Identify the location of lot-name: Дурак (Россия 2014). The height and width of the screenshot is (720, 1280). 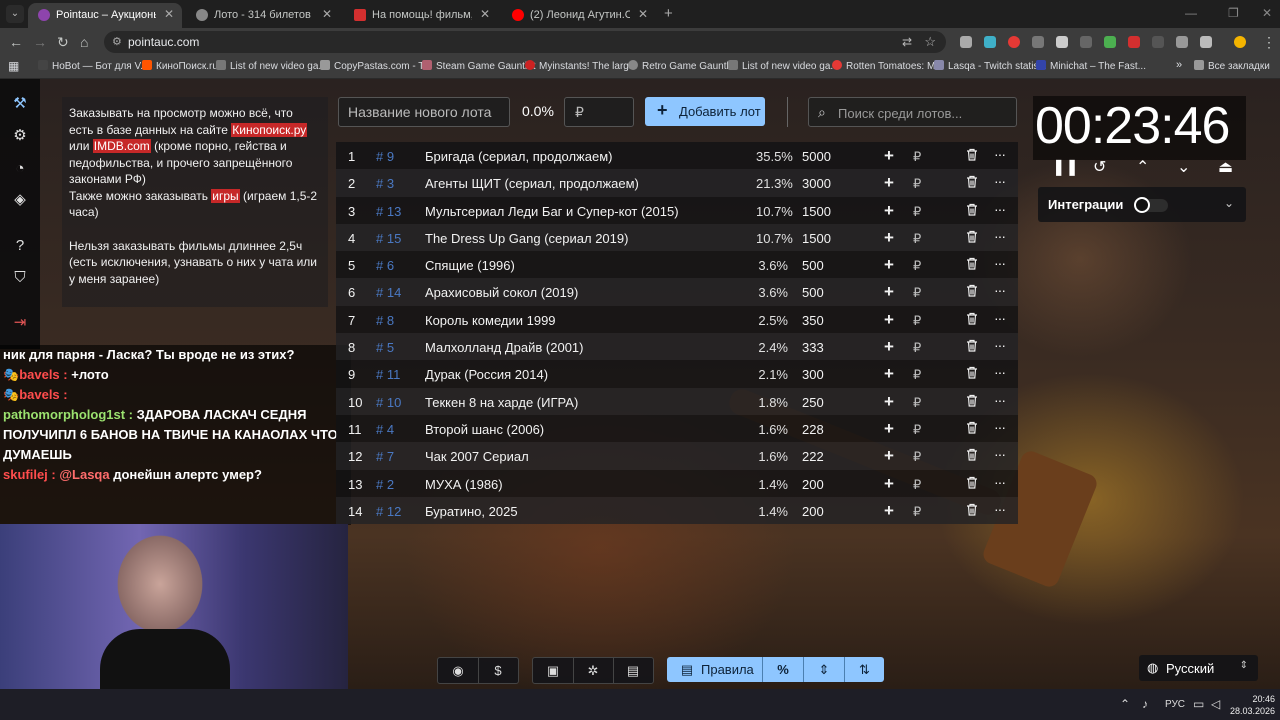
(585, 374).